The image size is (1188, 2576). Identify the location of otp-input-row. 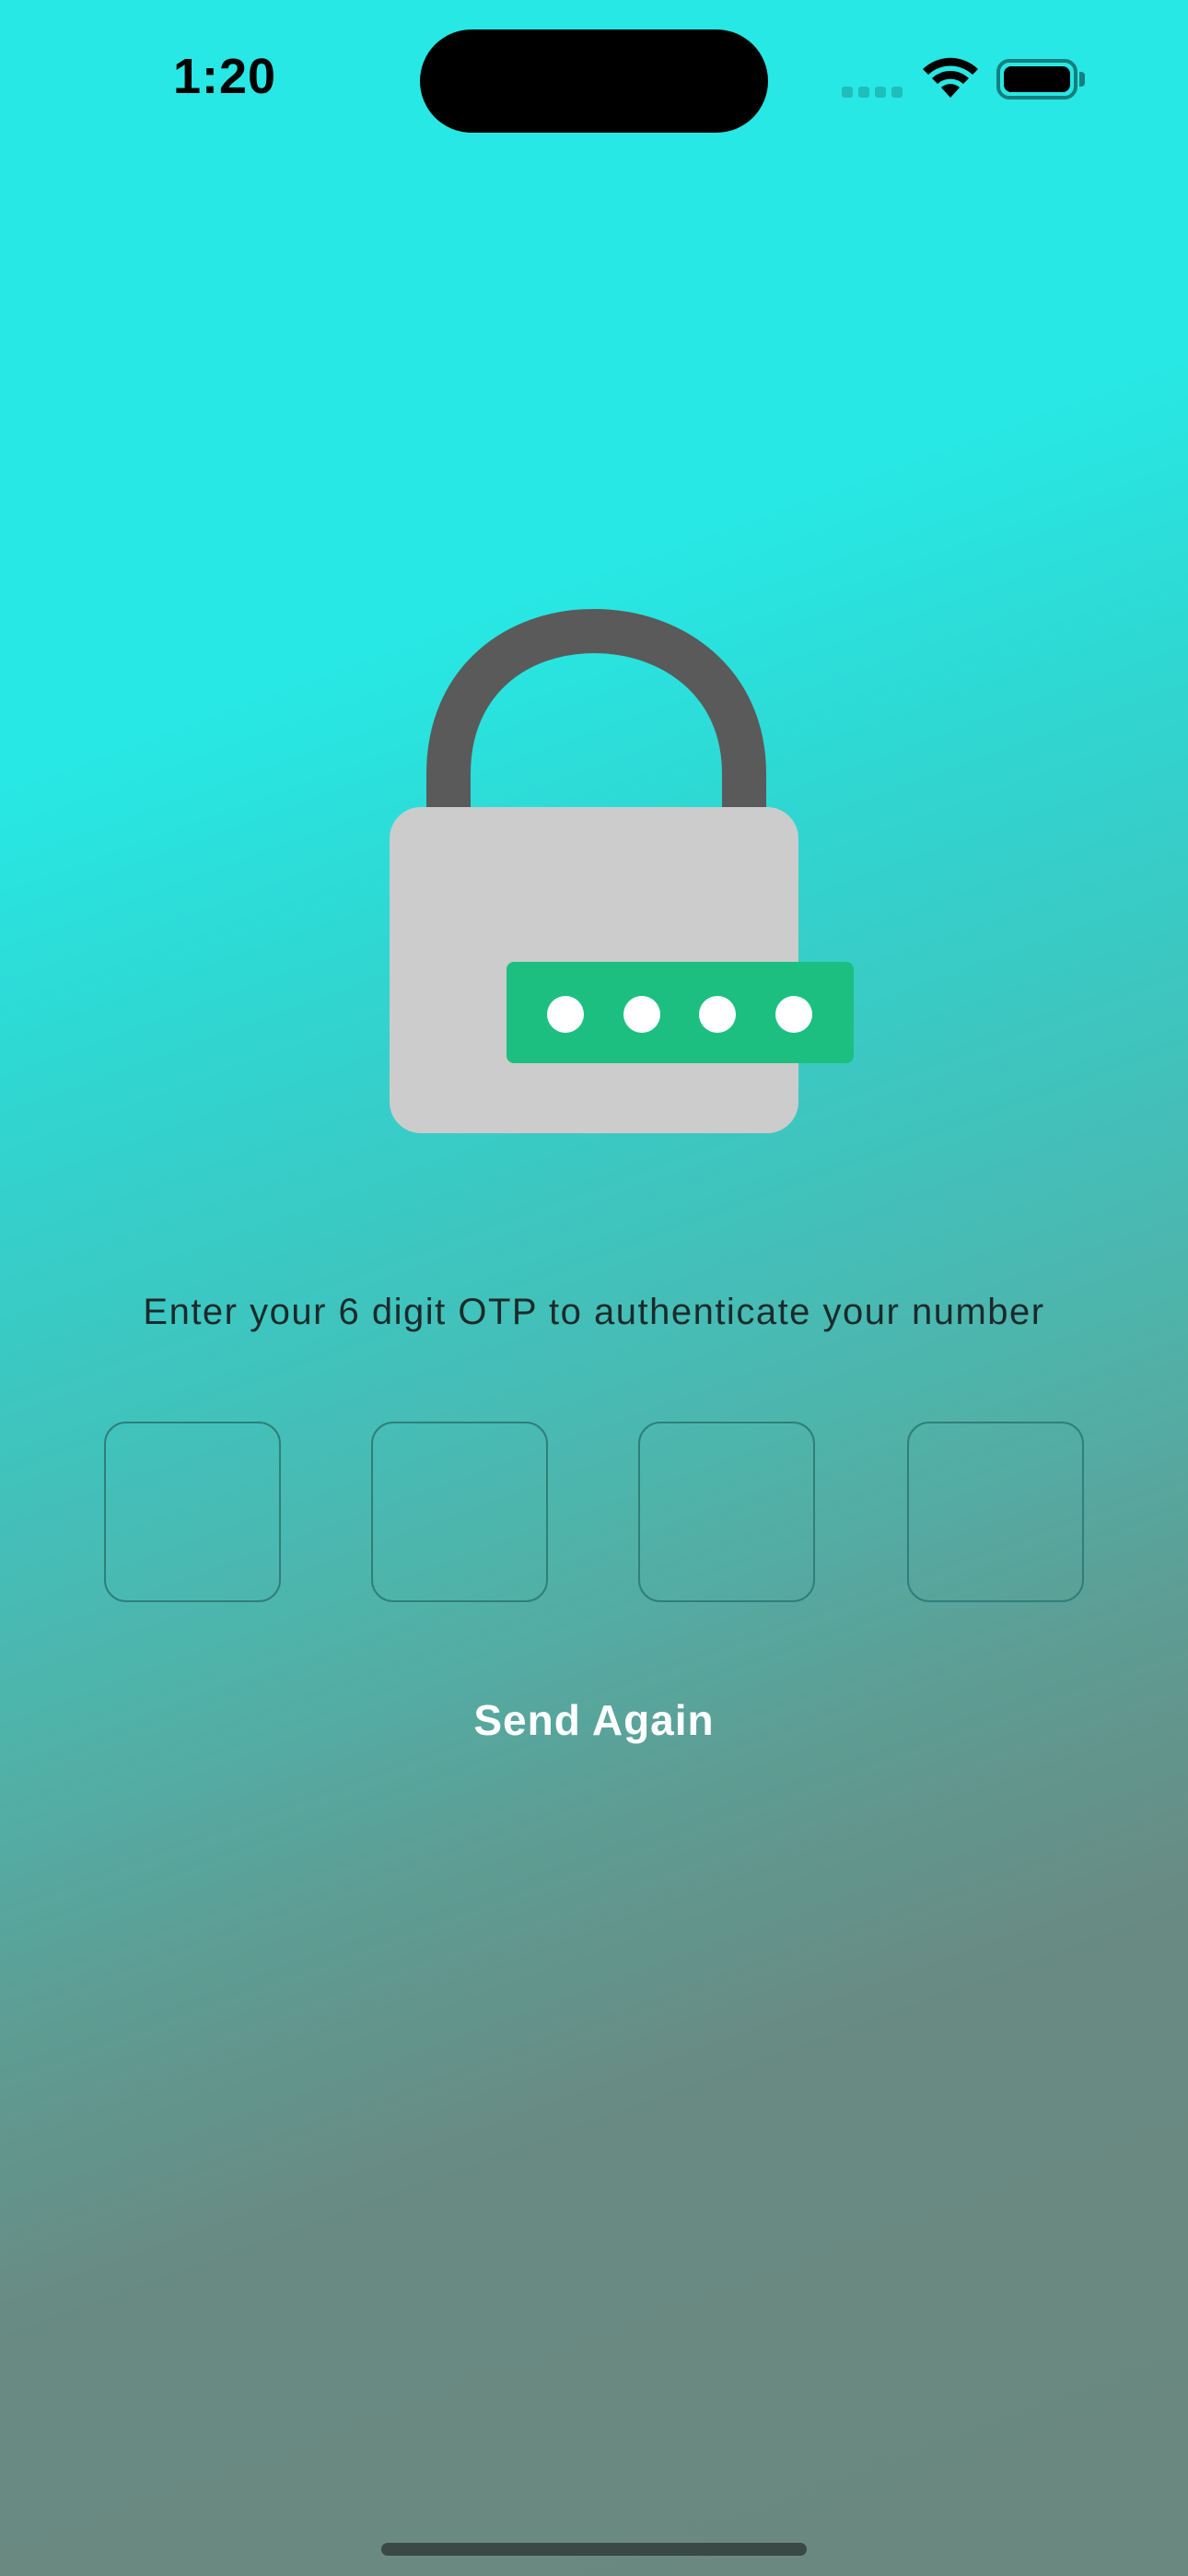
(594, 1512).